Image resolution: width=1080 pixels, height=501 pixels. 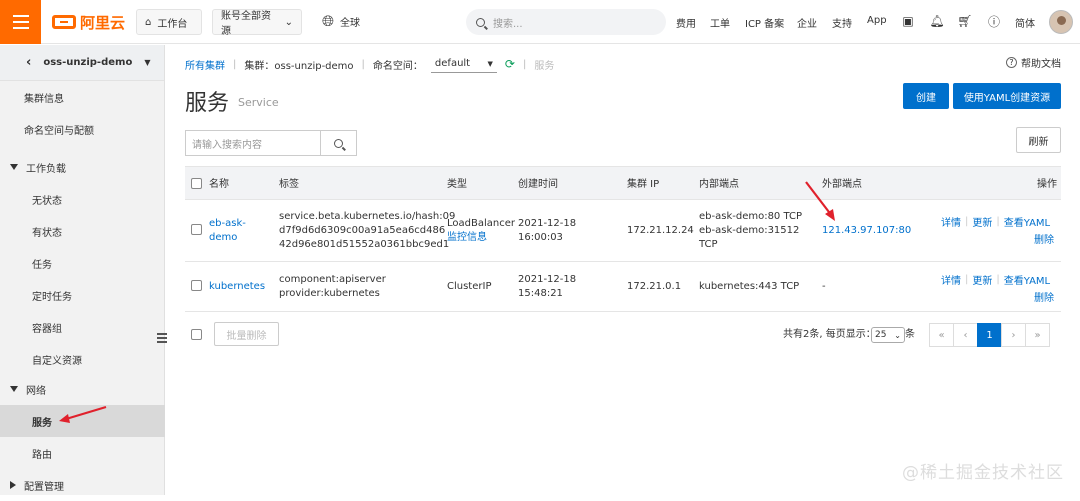 What do you see at coordinates (842, 22) in the screenshot?
I see `nav-support: 支持` at bounding box center [842, 22].